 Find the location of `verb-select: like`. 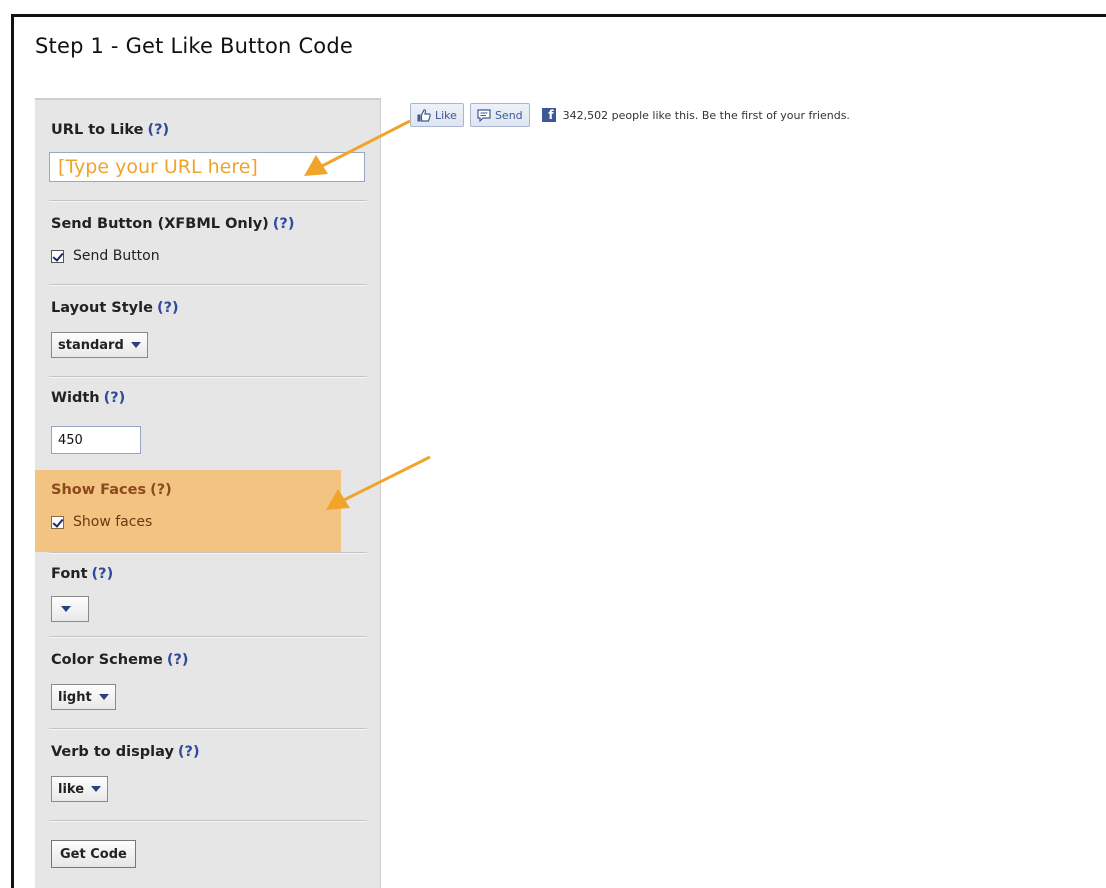

verb-select: like is located at coordinates (80, 789).